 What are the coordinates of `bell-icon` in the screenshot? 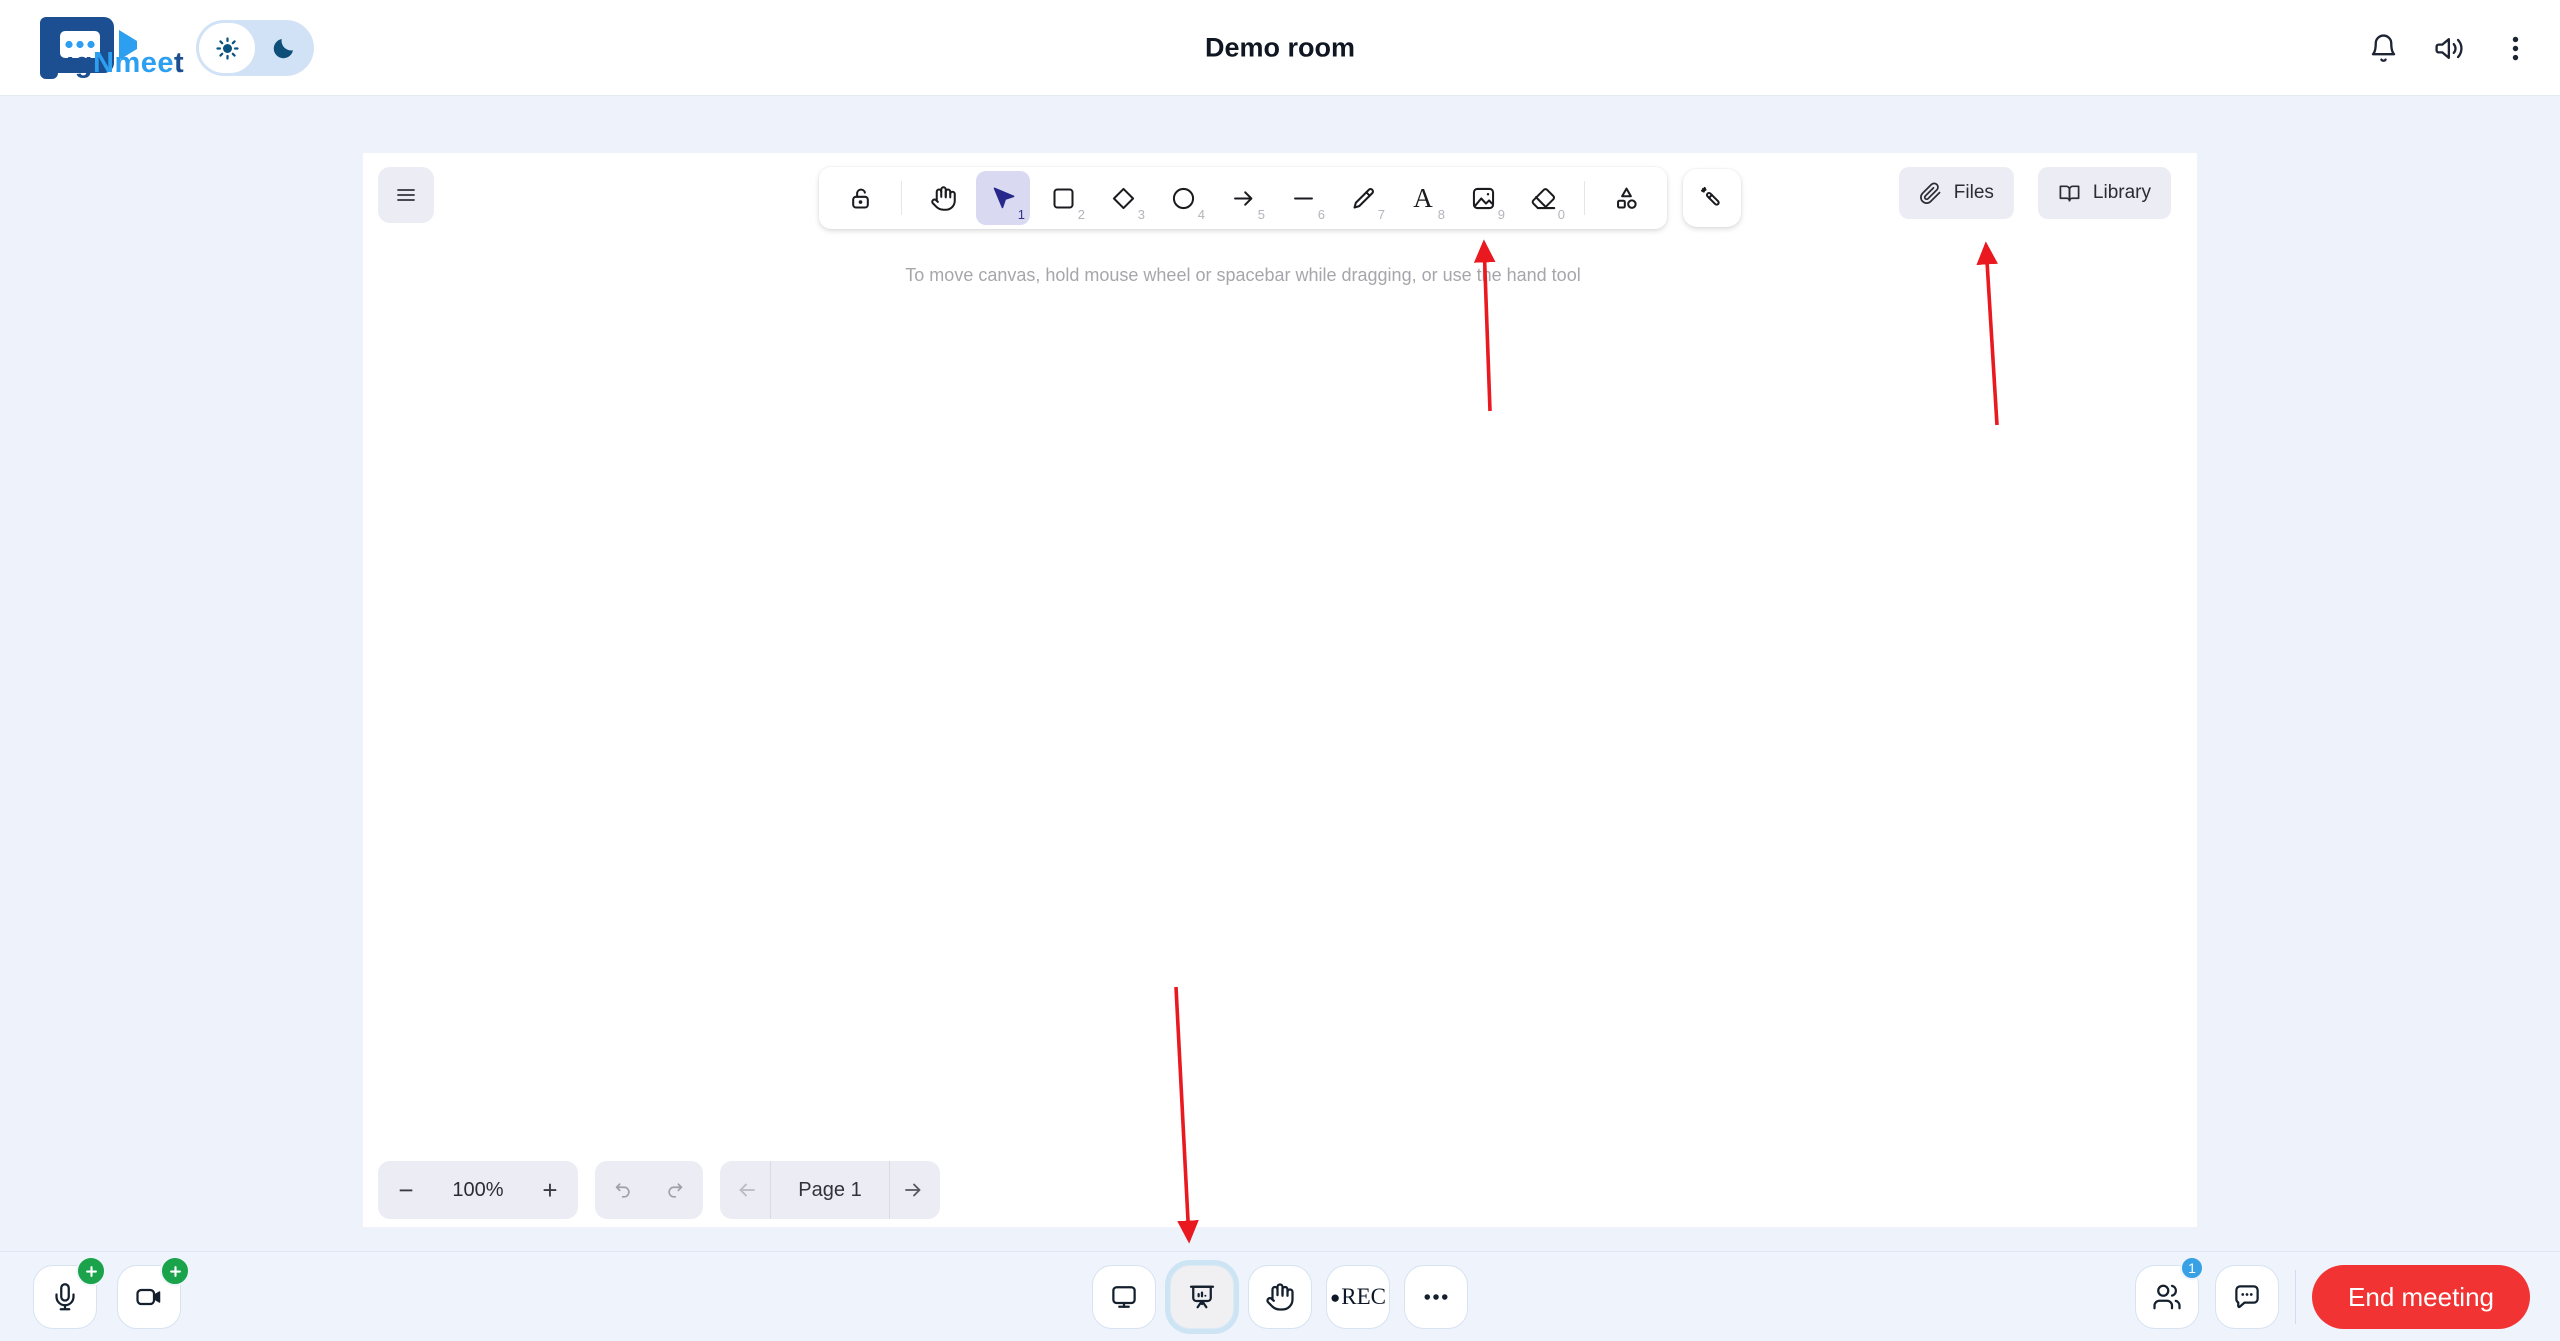 It's located at (2383, 47).